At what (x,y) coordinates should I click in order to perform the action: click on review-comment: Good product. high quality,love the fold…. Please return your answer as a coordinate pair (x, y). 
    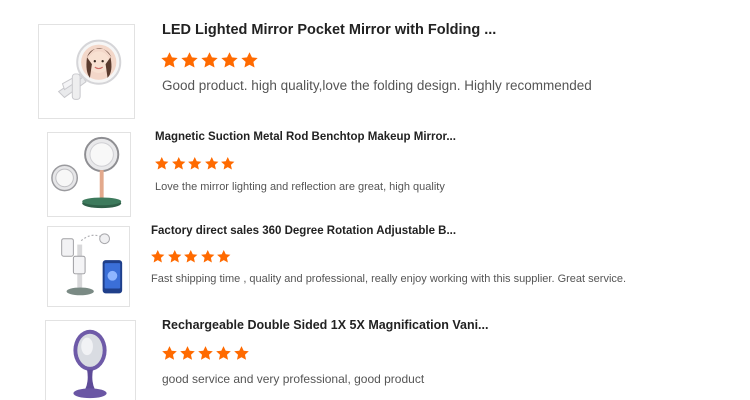
    Looking at the image, I should click on (377, 85).